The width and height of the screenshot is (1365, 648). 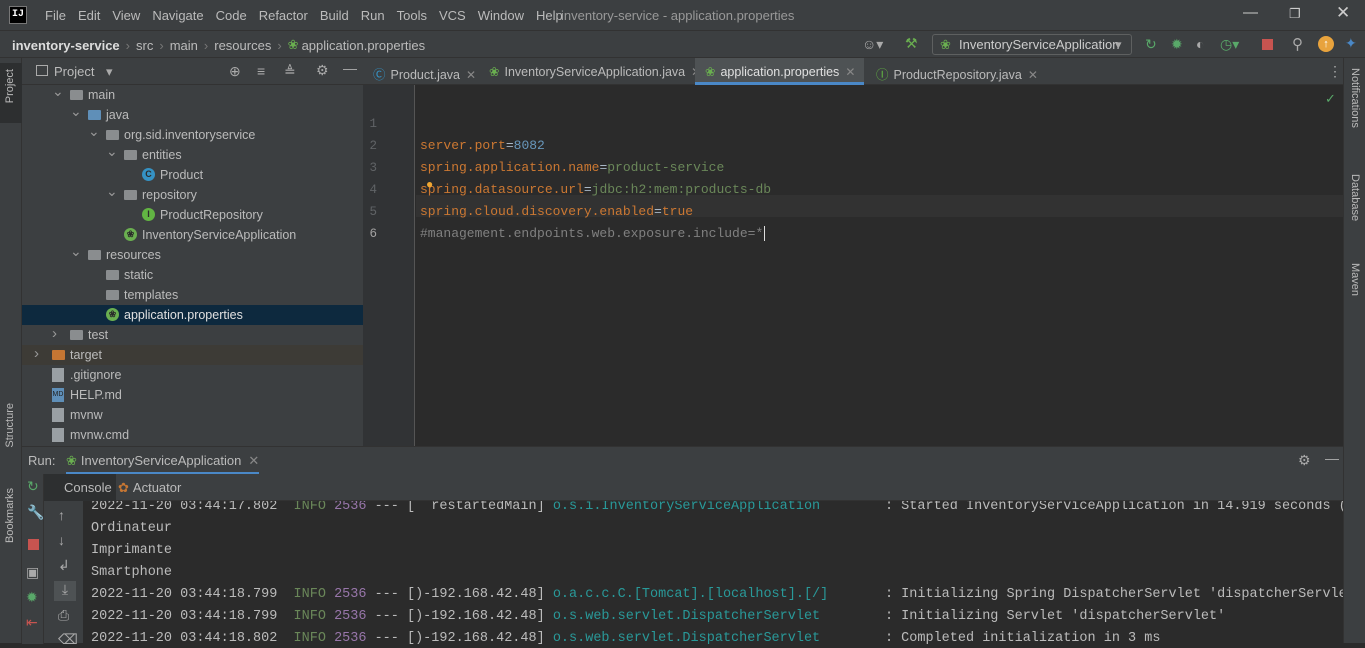 What do you see at coordinates (55, 15) in the screenshot?
I see `menu-item-file: File` at bounding box center [55, 15].